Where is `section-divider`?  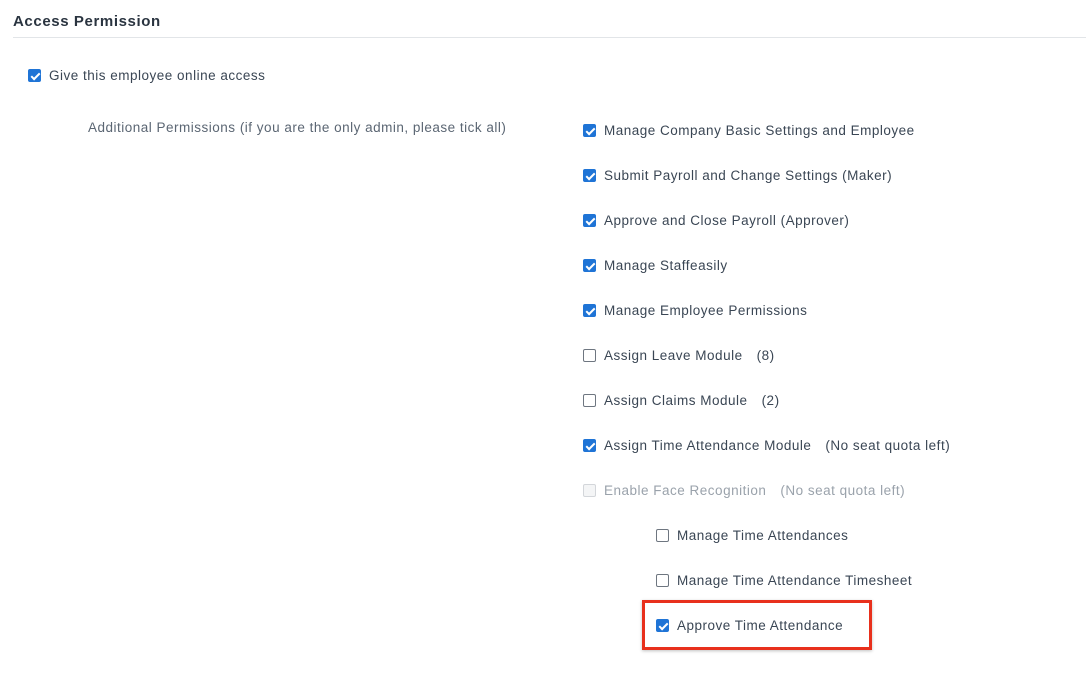 section-divider is located at coordinates (549, 37).